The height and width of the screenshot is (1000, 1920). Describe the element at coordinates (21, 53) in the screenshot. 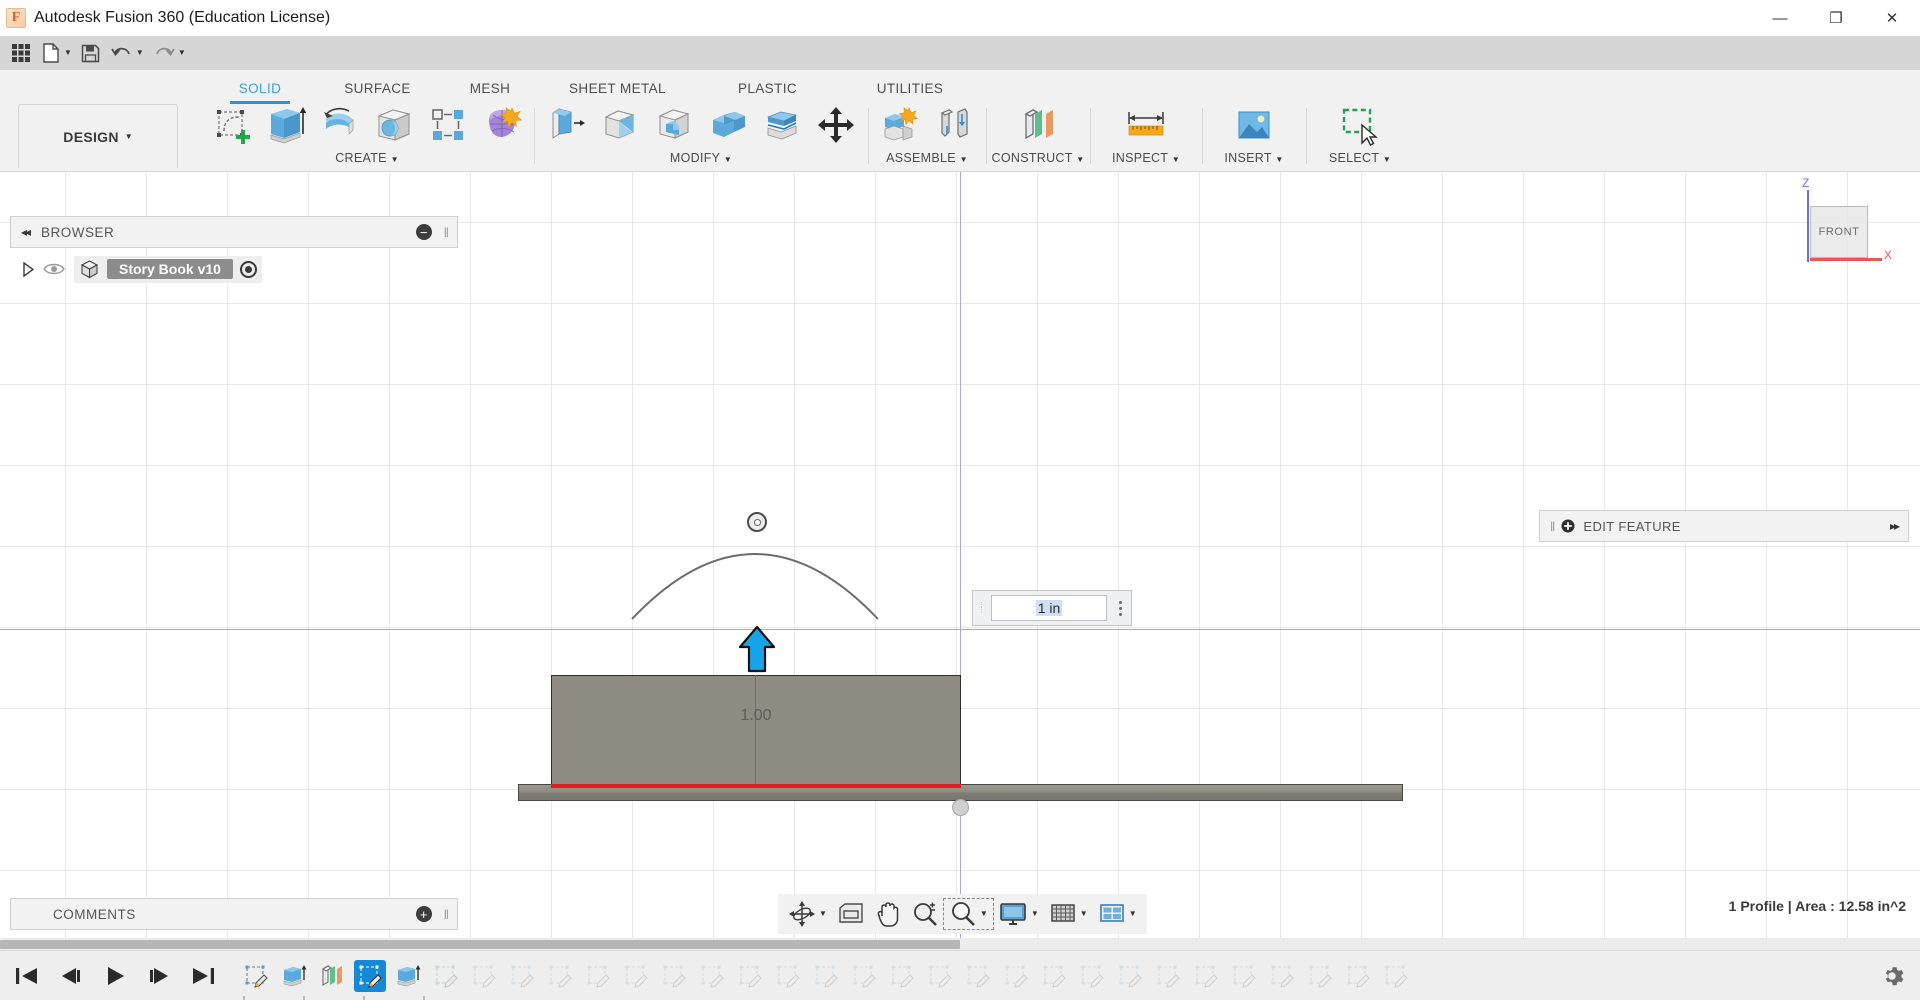

I see `app-grid-icon` at that location.